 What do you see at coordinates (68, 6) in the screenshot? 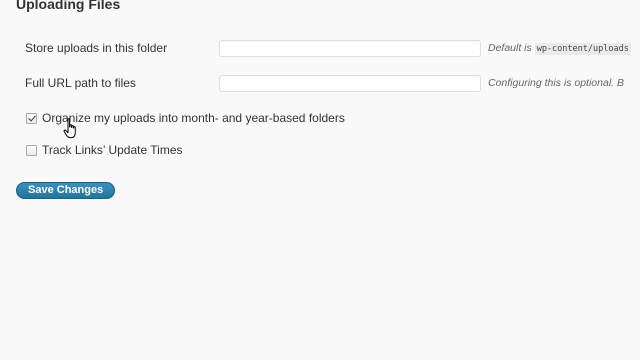
I see `section-title: Uploading Files` at bounding box center [68, 6].